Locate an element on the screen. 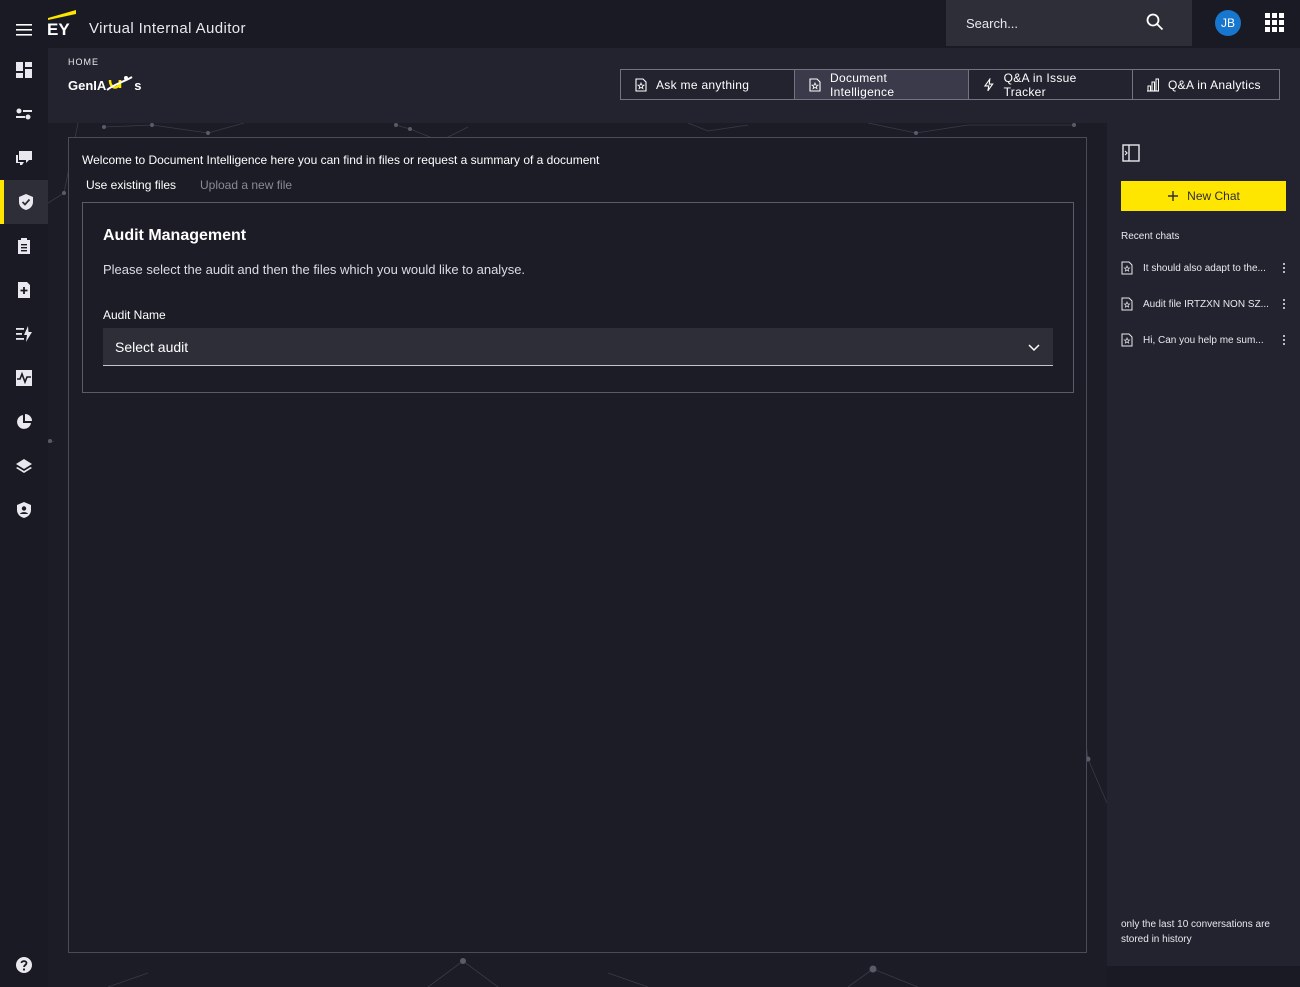  nav-activity is located at coordinates (24, 378).